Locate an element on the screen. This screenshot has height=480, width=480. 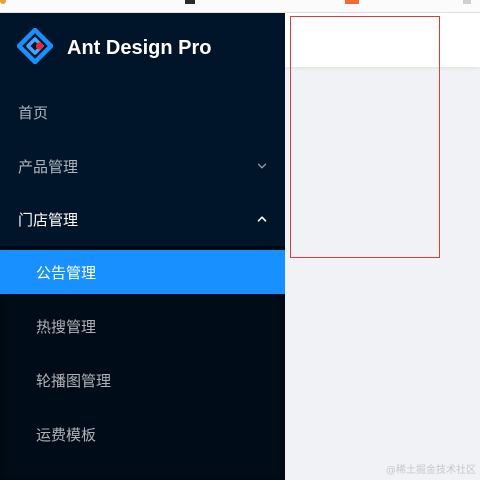
sidebar-item-label: 首页 is located at coordinates (33, 112).